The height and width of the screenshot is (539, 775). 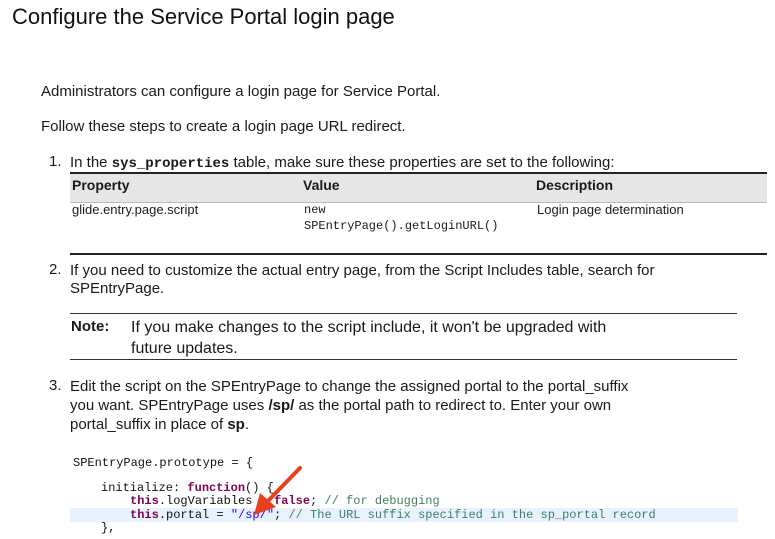 I want to click on step-1-code: sys_properties, so click(x=170, y=164).